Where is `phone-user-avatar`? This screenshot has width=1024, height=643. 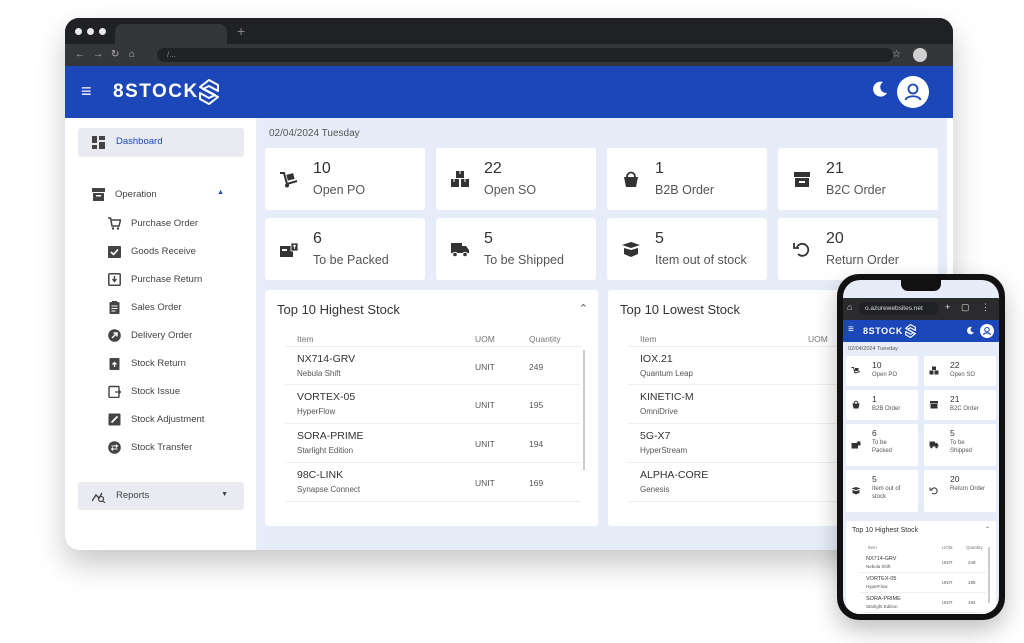 phone-user-avatar is located at coordinates (987, 331).